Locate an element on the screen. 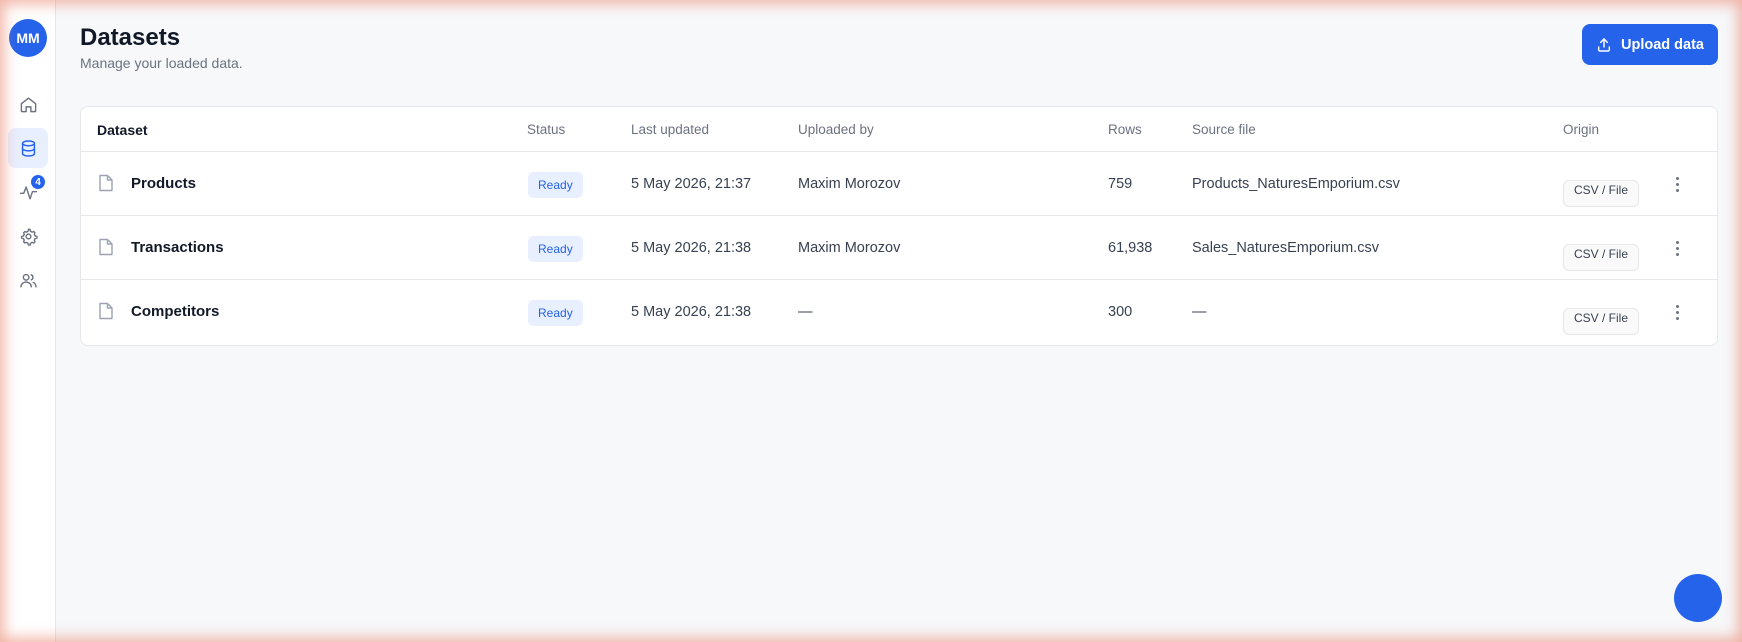 The height and width of the screenshot is (642, 1742). nav-item-settings is located at coordinates (28, 236).